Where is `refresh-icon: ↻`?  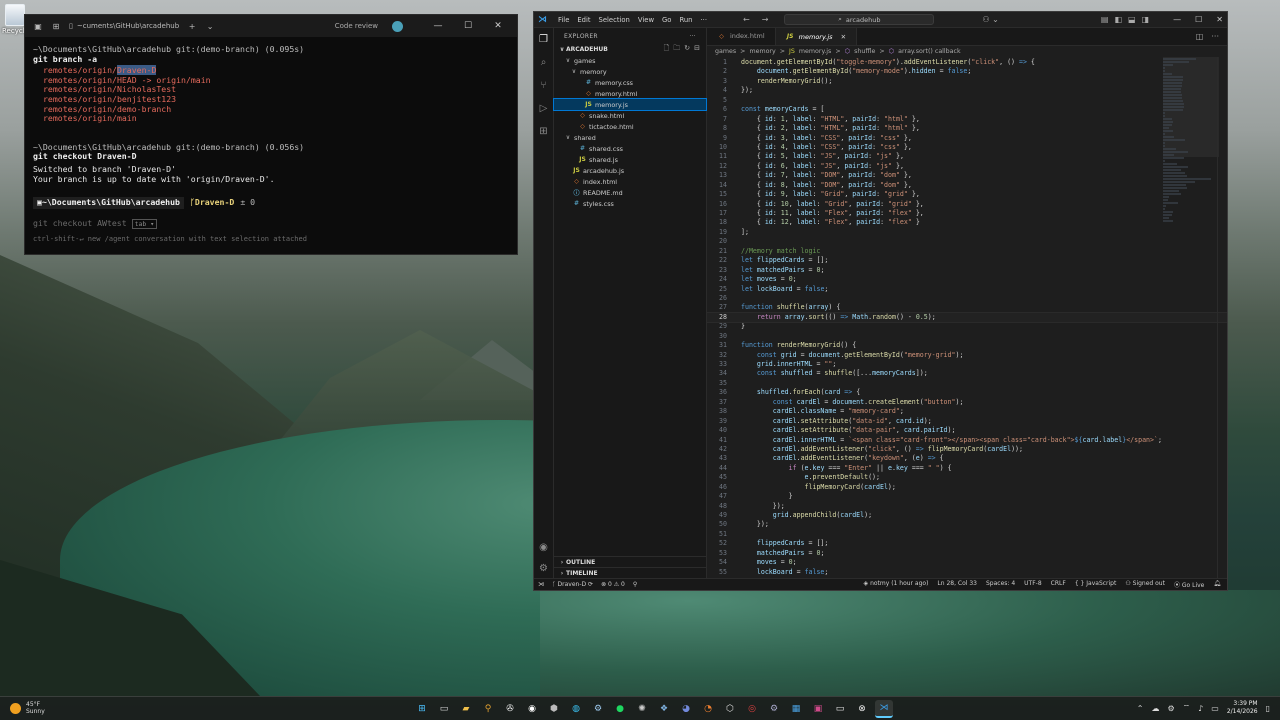 refresh-icon: ↻ is located at coordinates (687, 49).